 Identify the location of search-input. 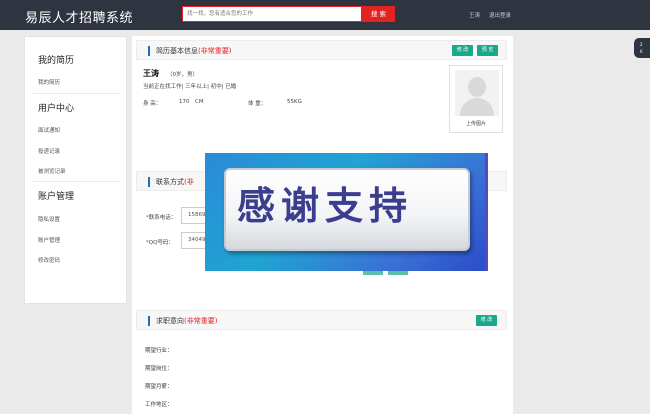
(272, 14).